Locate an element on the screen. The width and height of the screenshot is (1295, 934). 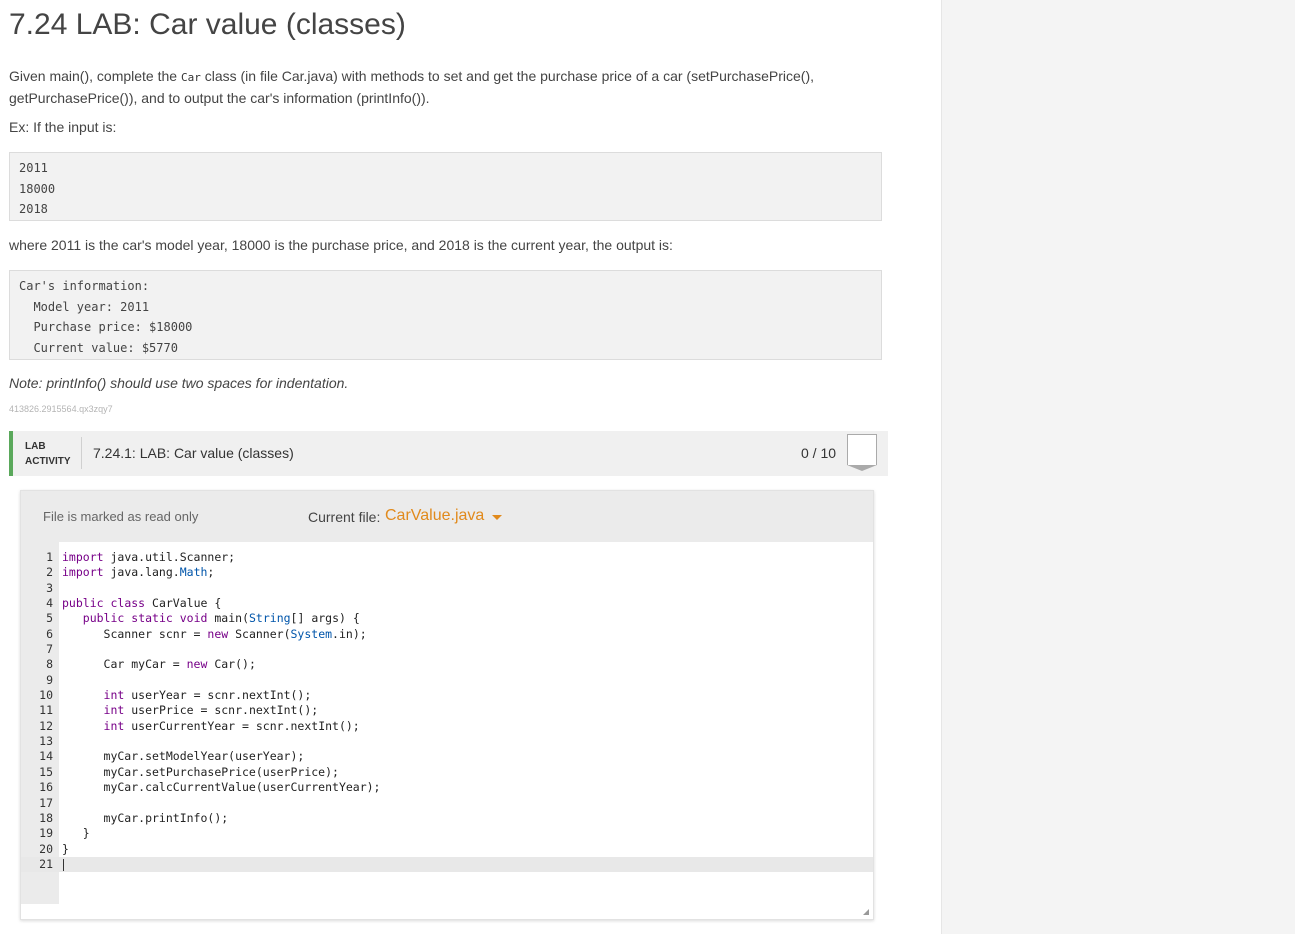
line-number: 16 is located at coordinates (46, 787).